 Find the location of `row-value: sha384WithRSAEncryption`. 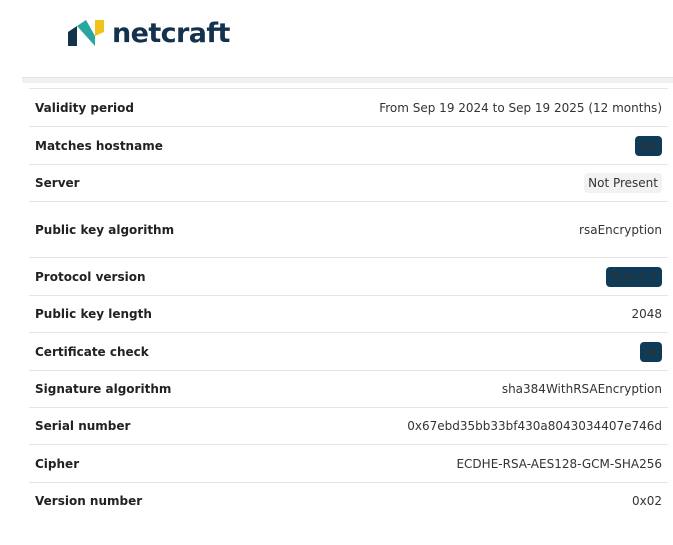

row-value: sha384WithRSAEncryption is located at coordinates (581, 389).